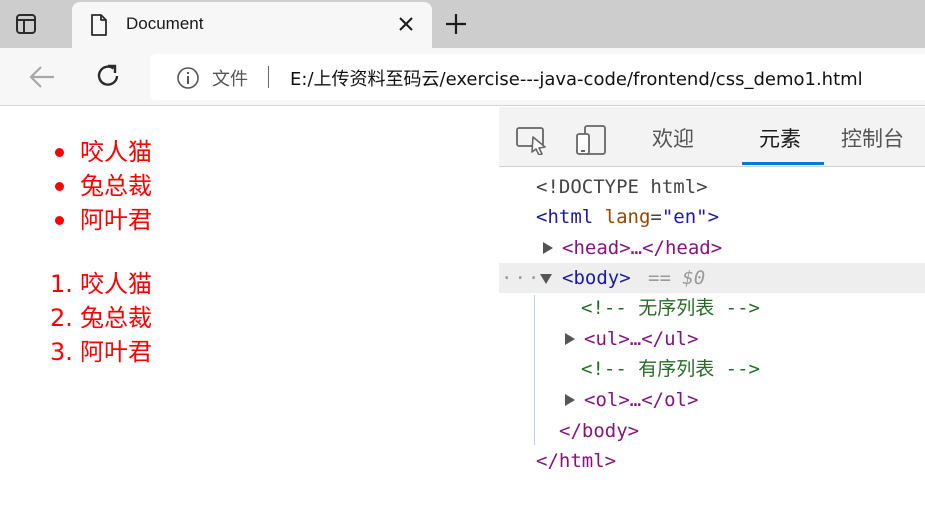 The image size is (925, 520). I want to click on active-tab-indicator, so click(783, 163).